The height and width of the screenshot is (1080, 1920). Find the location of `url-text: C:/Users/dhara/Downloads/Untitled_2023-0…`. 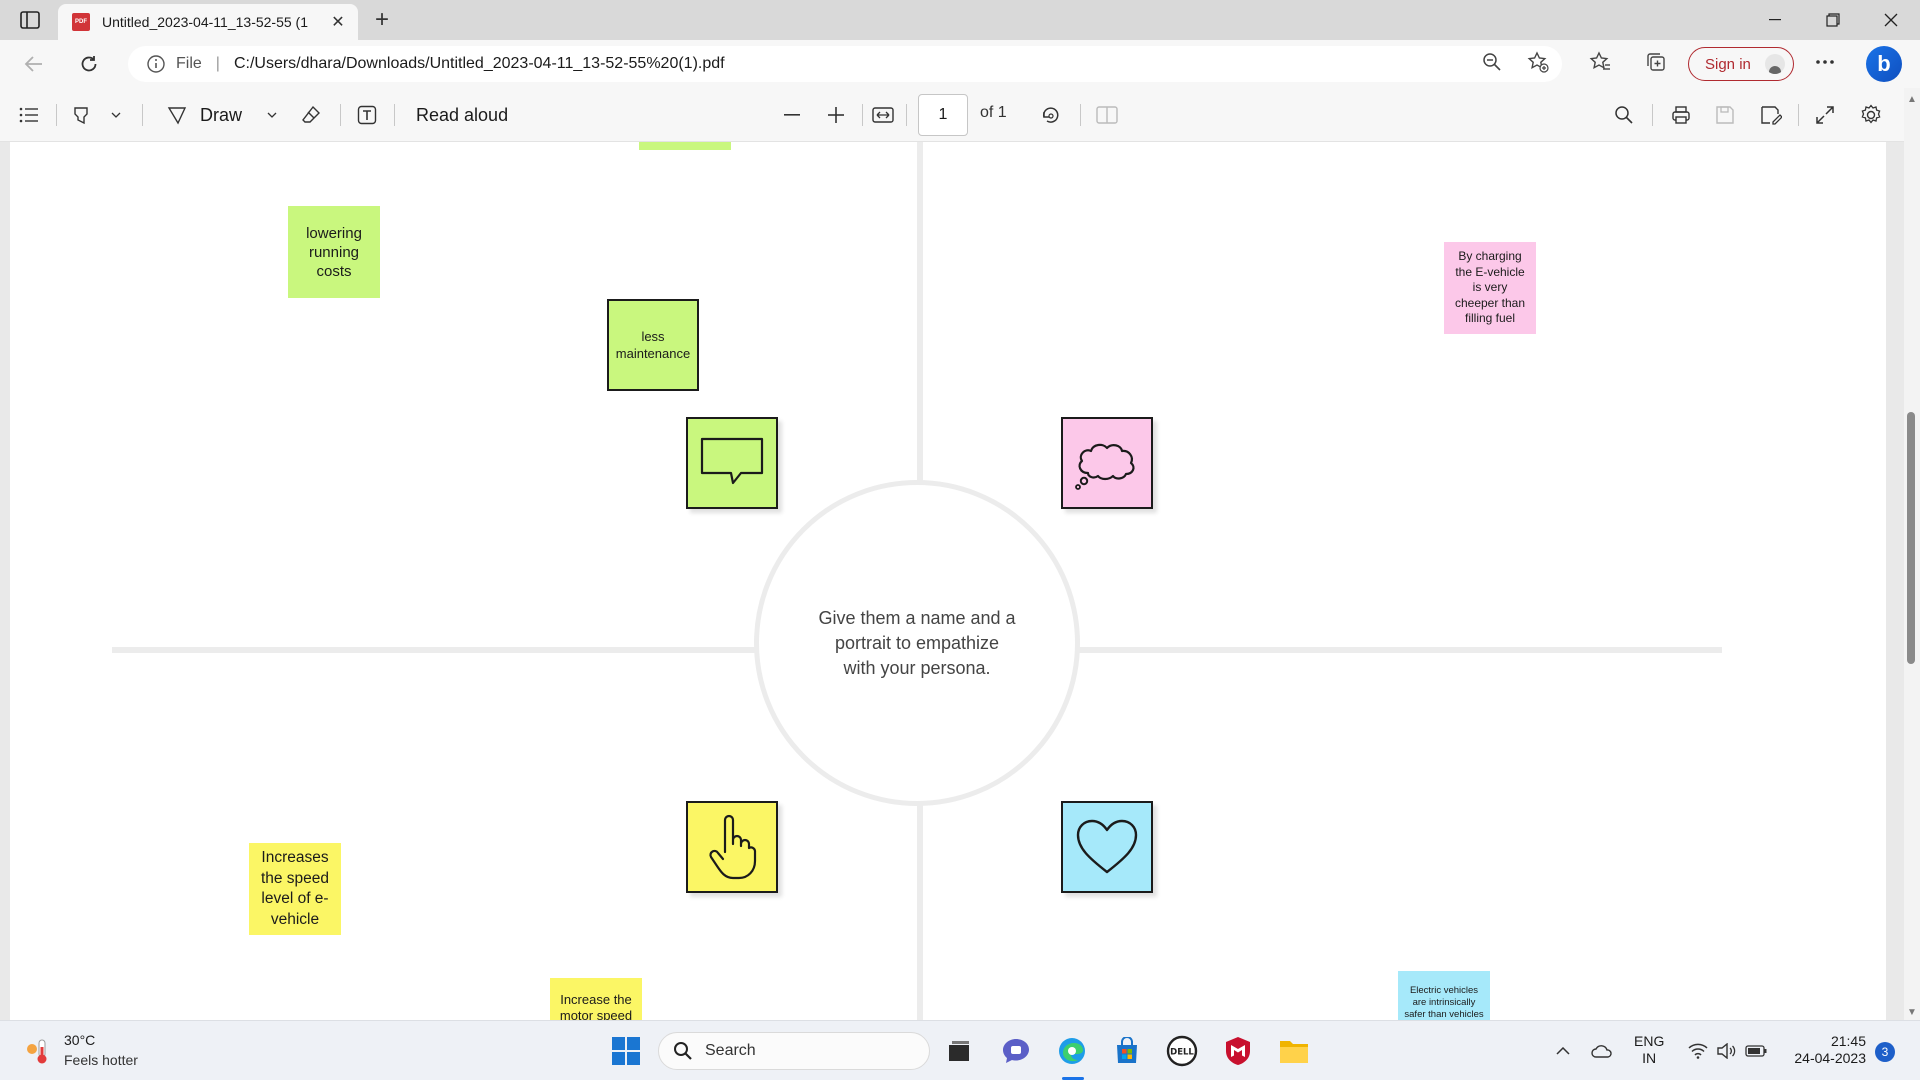

url-text: C:/Users/dhara/Downloads/Untitled_2023-0… is located at coordinates (479, 64).